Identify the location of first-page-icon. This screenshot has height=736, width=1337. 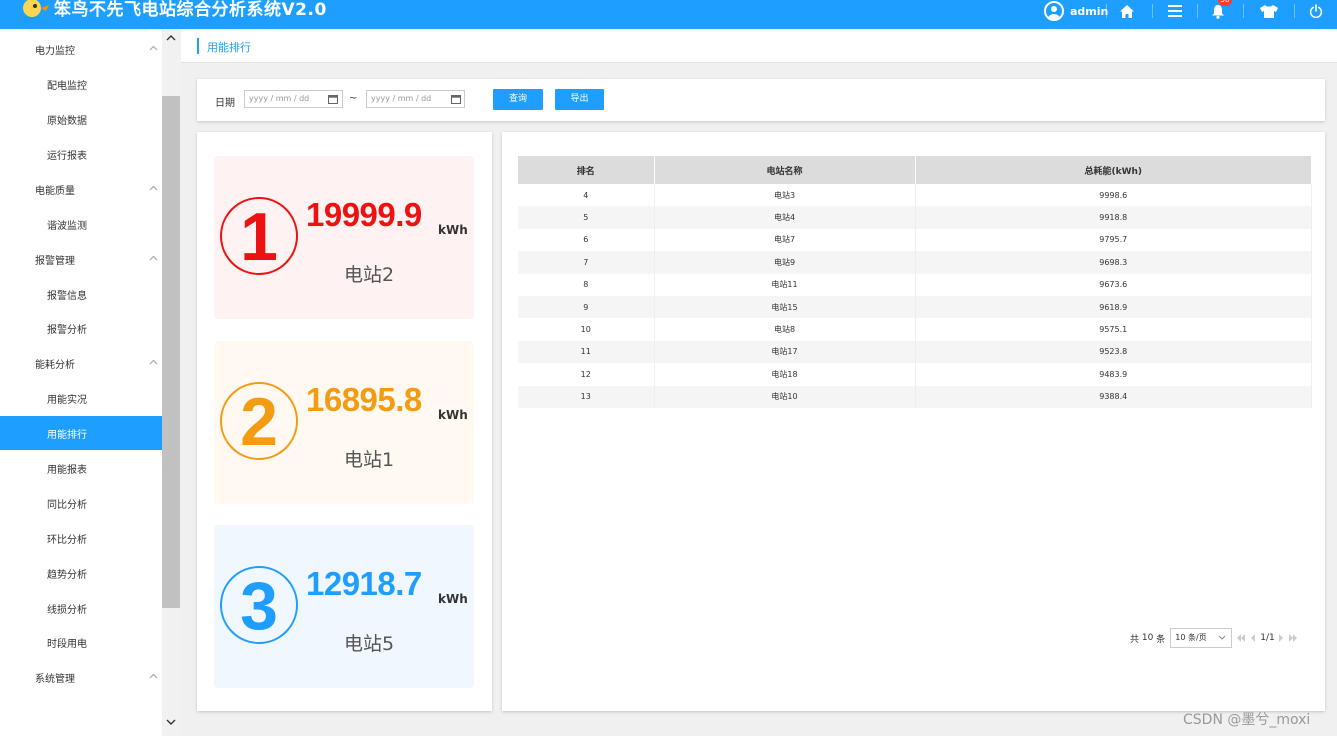
(1241, 638).